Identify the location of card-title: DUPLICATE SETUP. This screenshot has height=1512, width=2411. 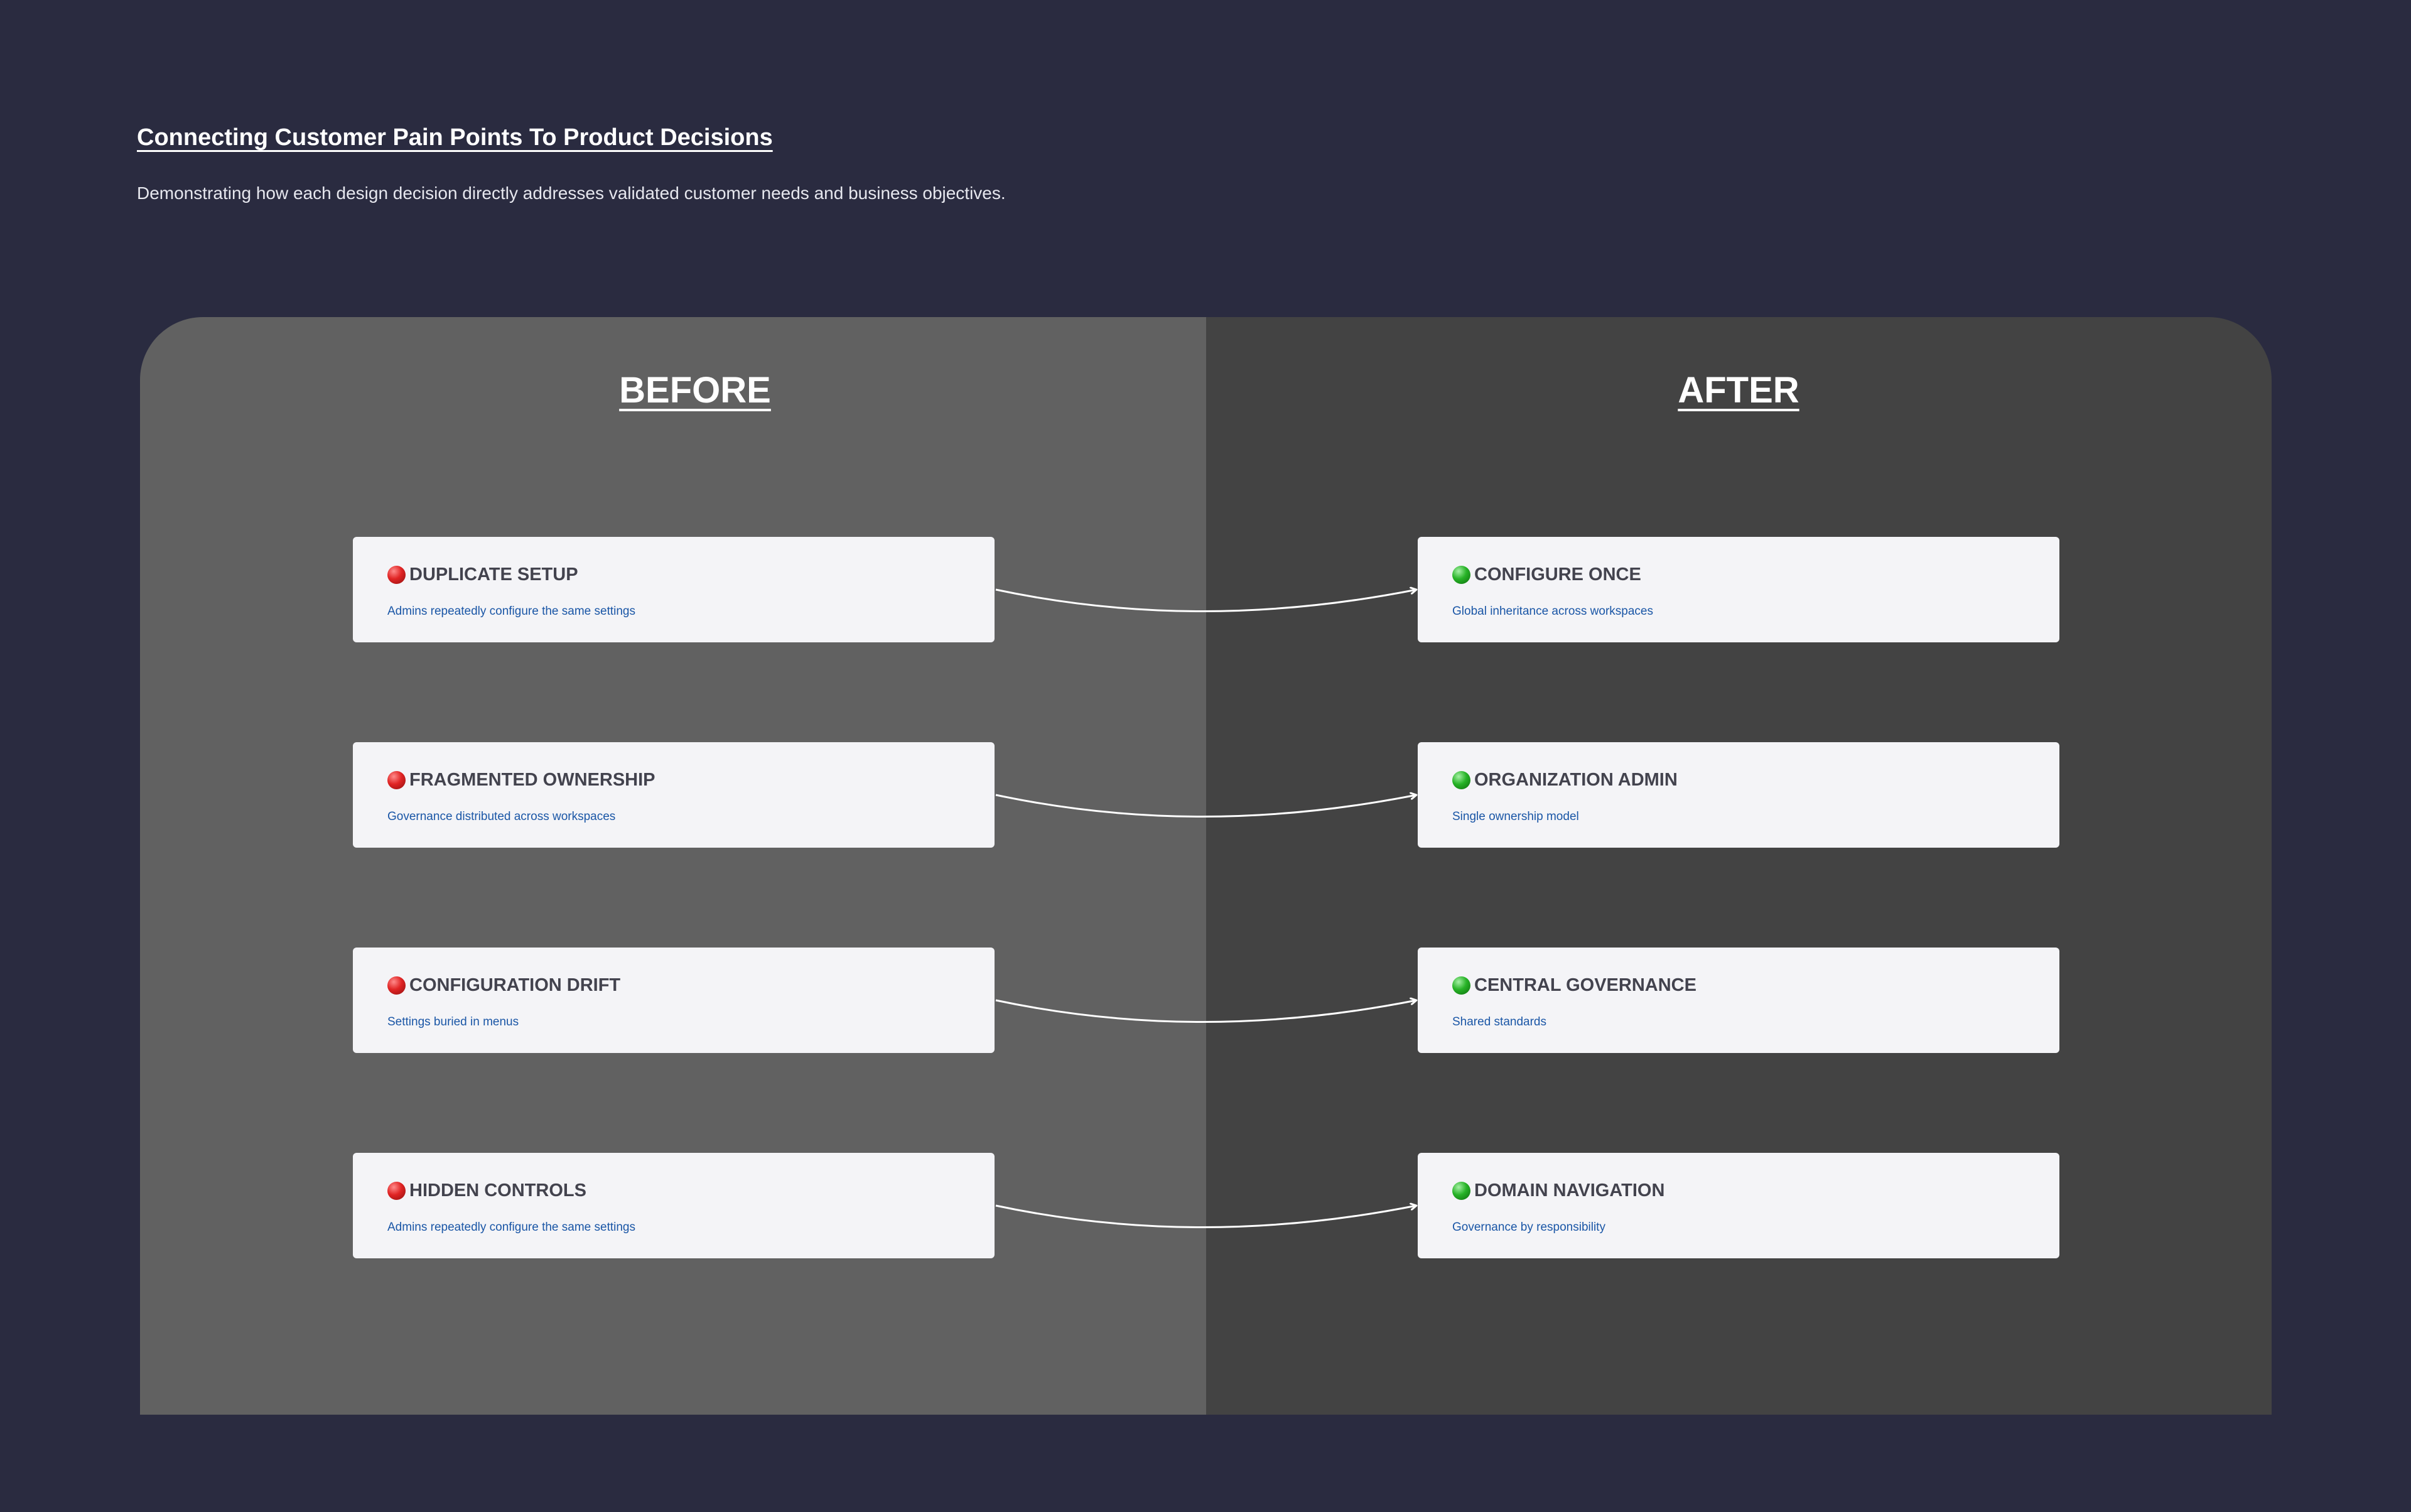
(493, 574).